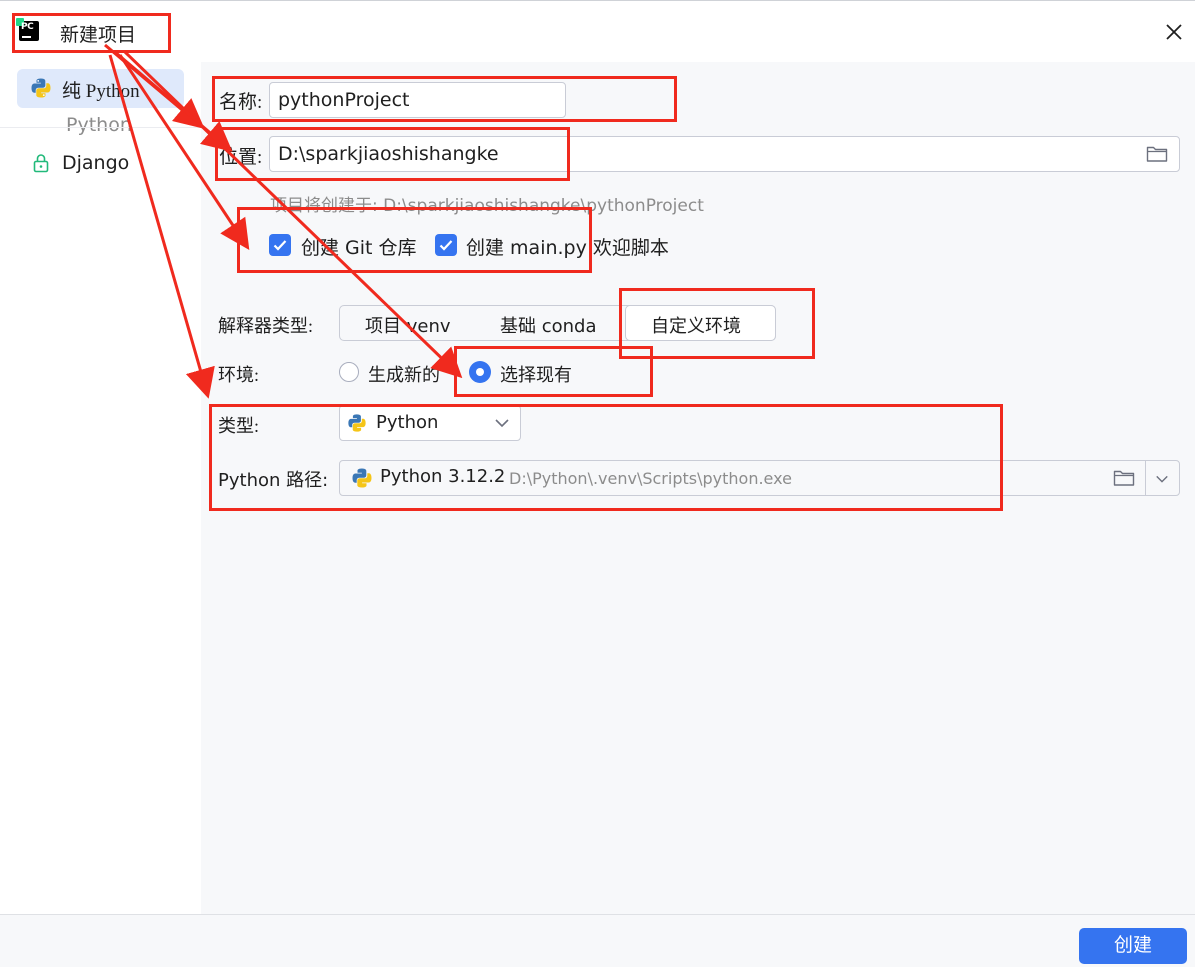  Describe the element at coordinates (1133, 946) in the screenshot. I see `create-button: 创建` at that location.